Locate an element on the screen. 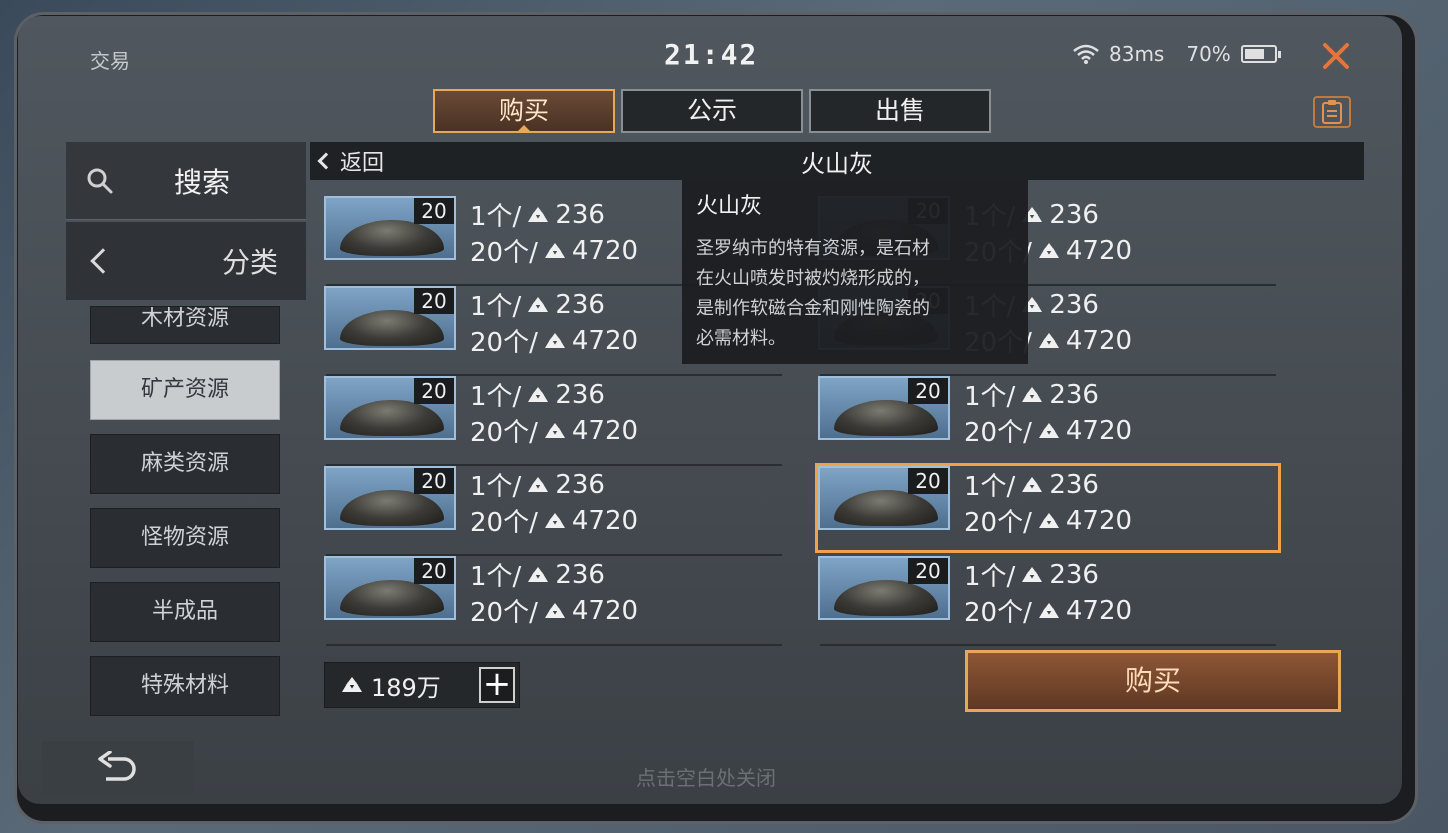 The image size is (1448, 833). category-list: 木材资源 矿产资源 麻类资源 怪物资源 半成品 特殊材料 is located at coordinates (185, 518).